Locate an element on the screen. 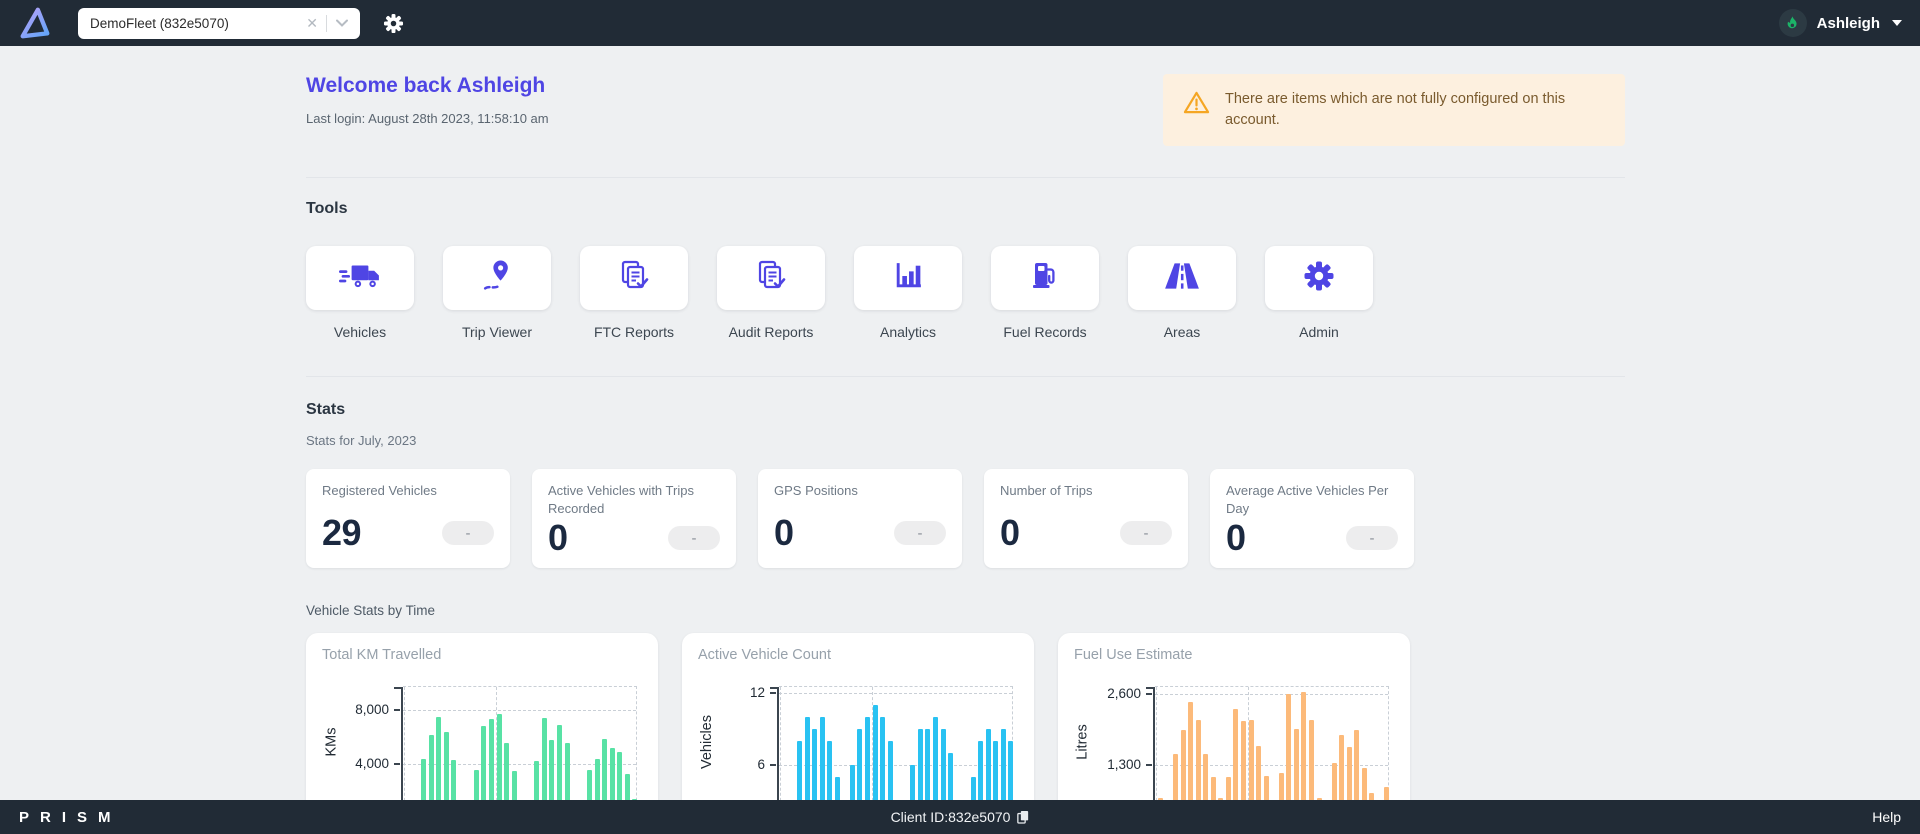 This screenshot has height=834, width=1920. tool-admin-button is located at coordinates (1319, 278).